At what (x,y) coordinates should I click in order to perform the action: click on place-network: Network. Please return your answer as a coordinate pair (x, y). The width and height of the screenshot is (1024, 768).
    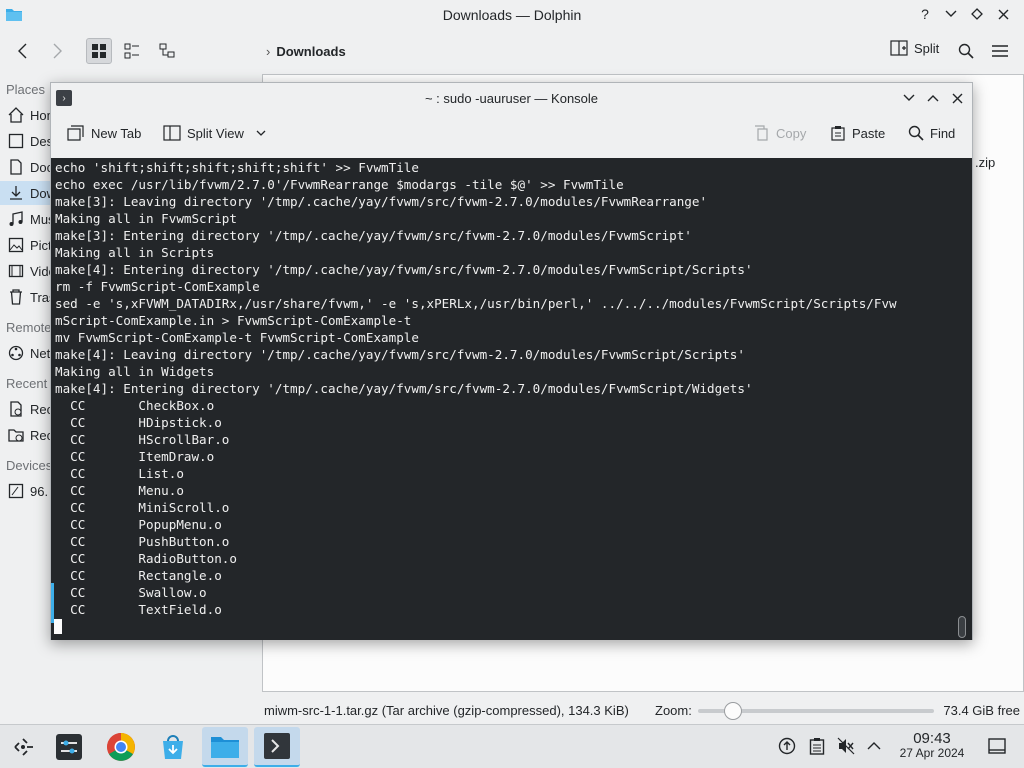
    Looking at the image, I should click on (26, 353).